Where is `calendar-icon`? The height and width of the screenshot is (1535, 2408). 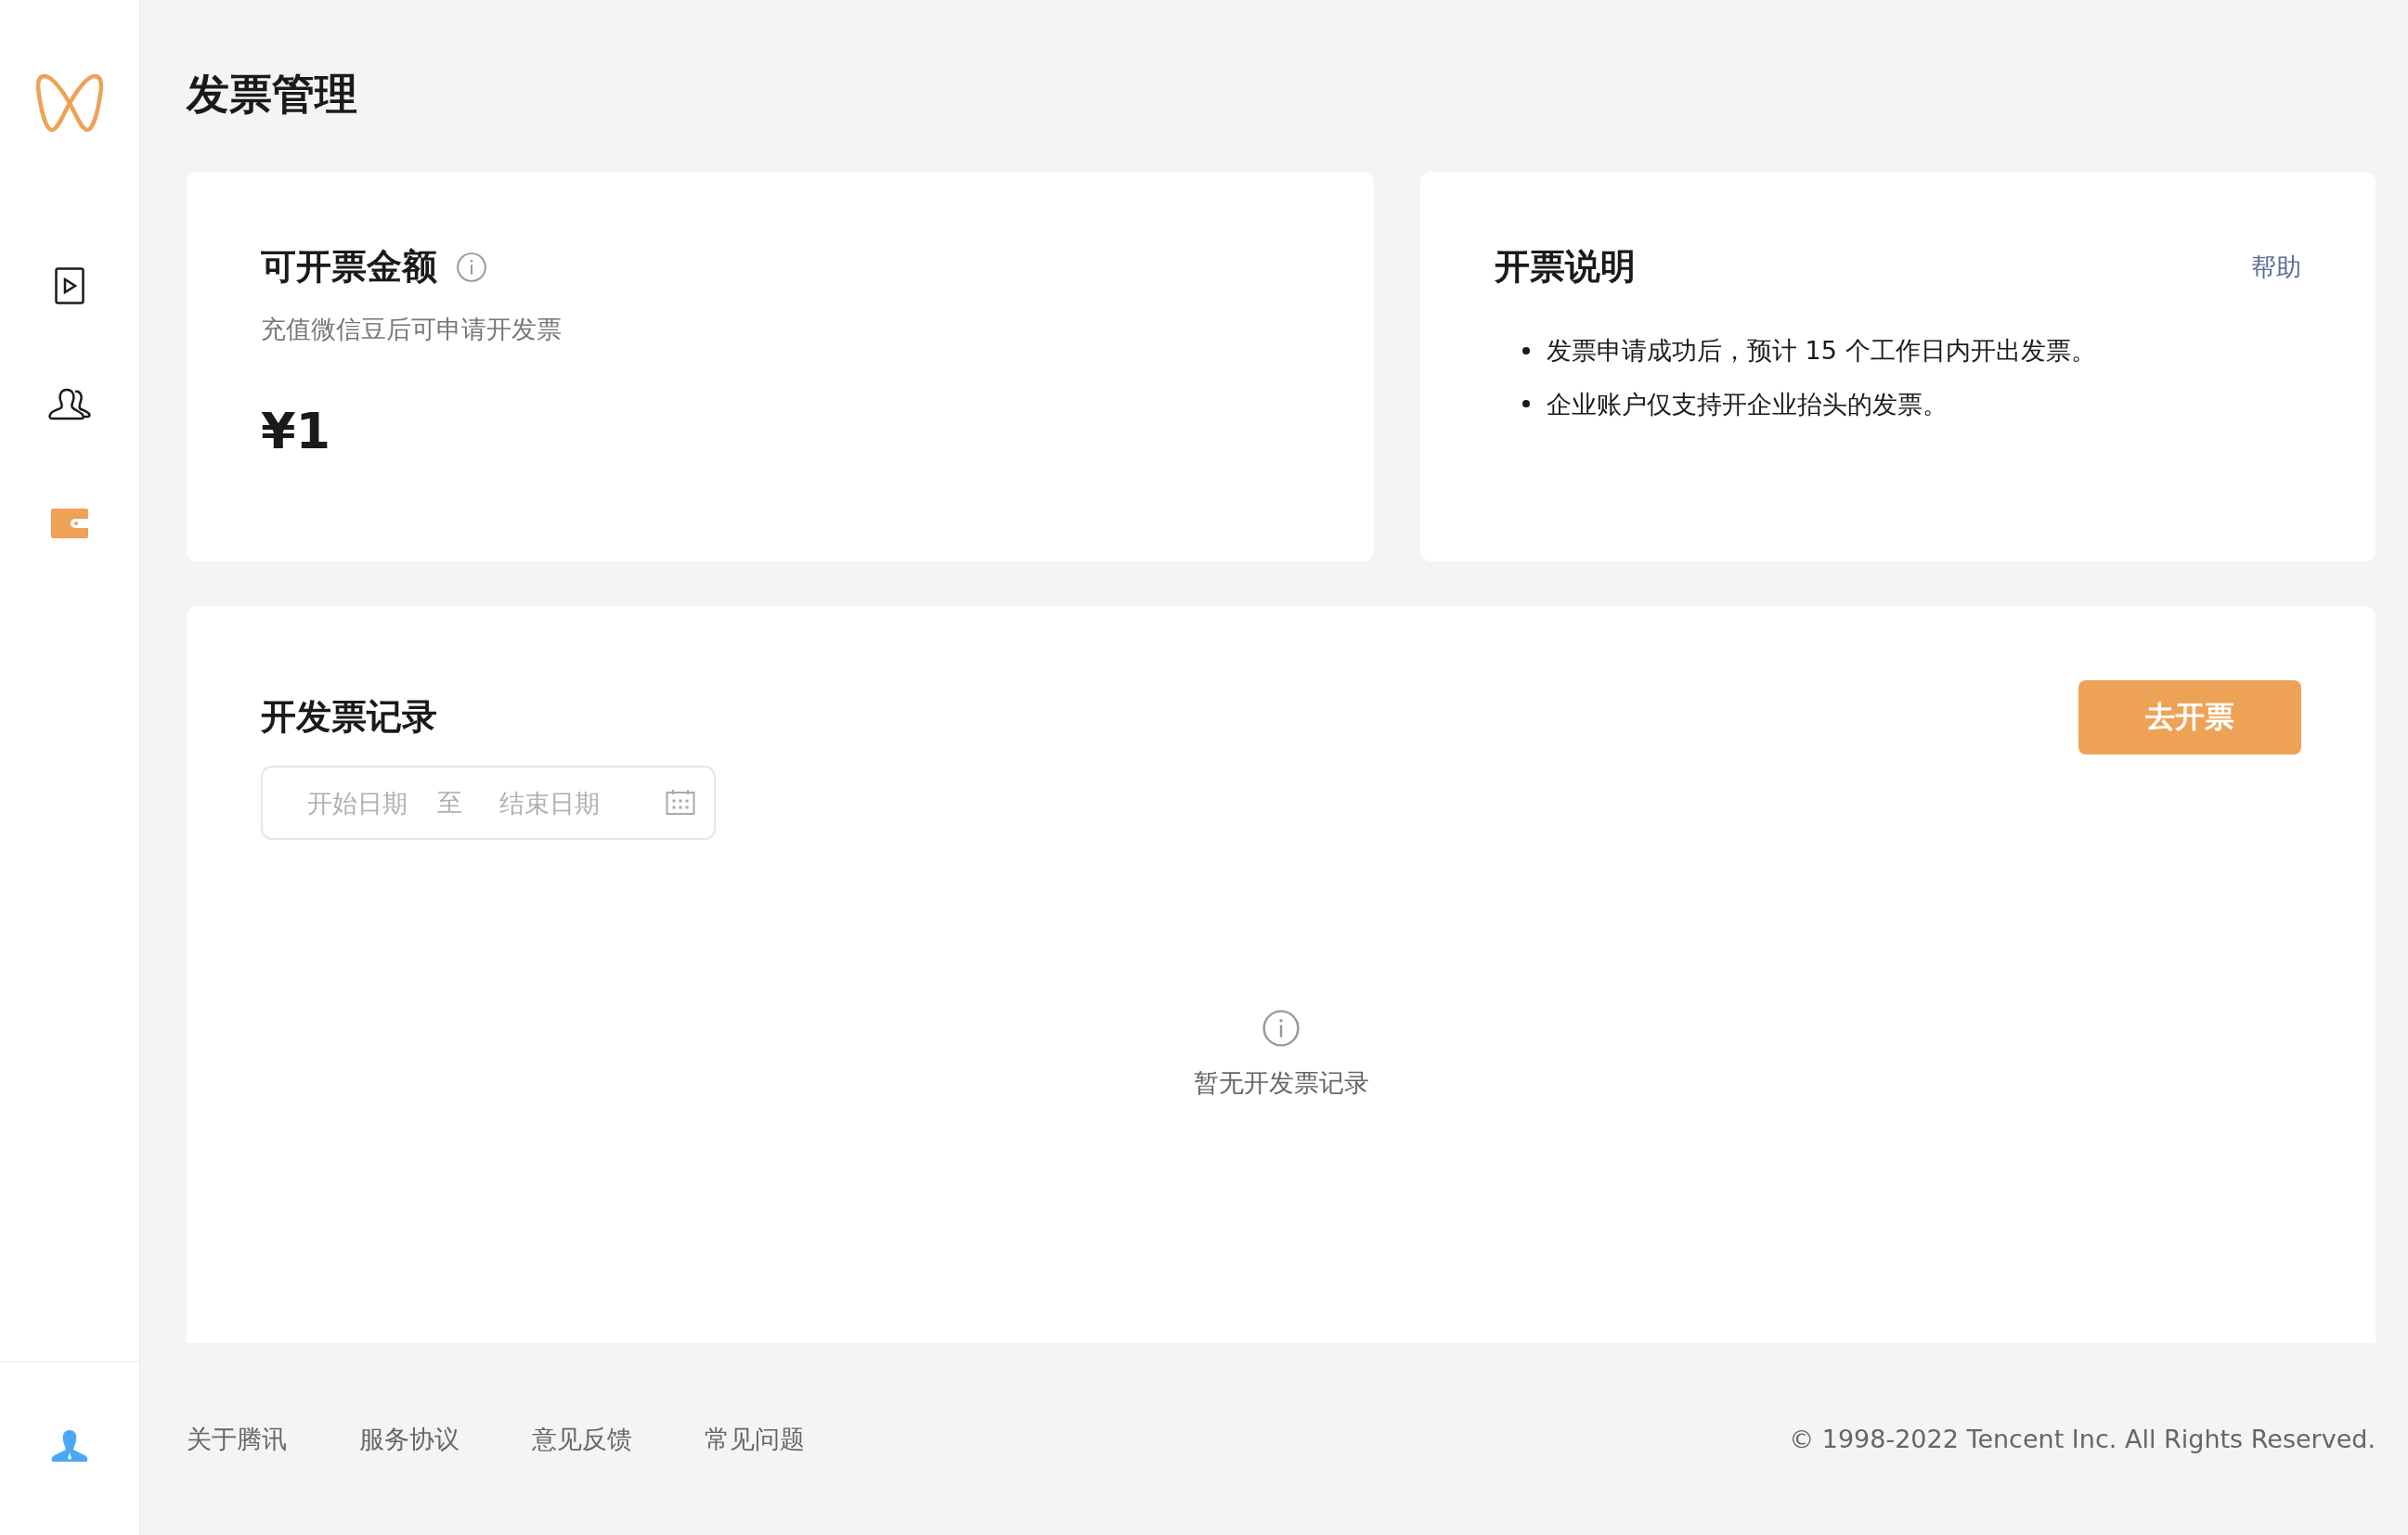 calendar-icon is located at coordinates (680, 803).